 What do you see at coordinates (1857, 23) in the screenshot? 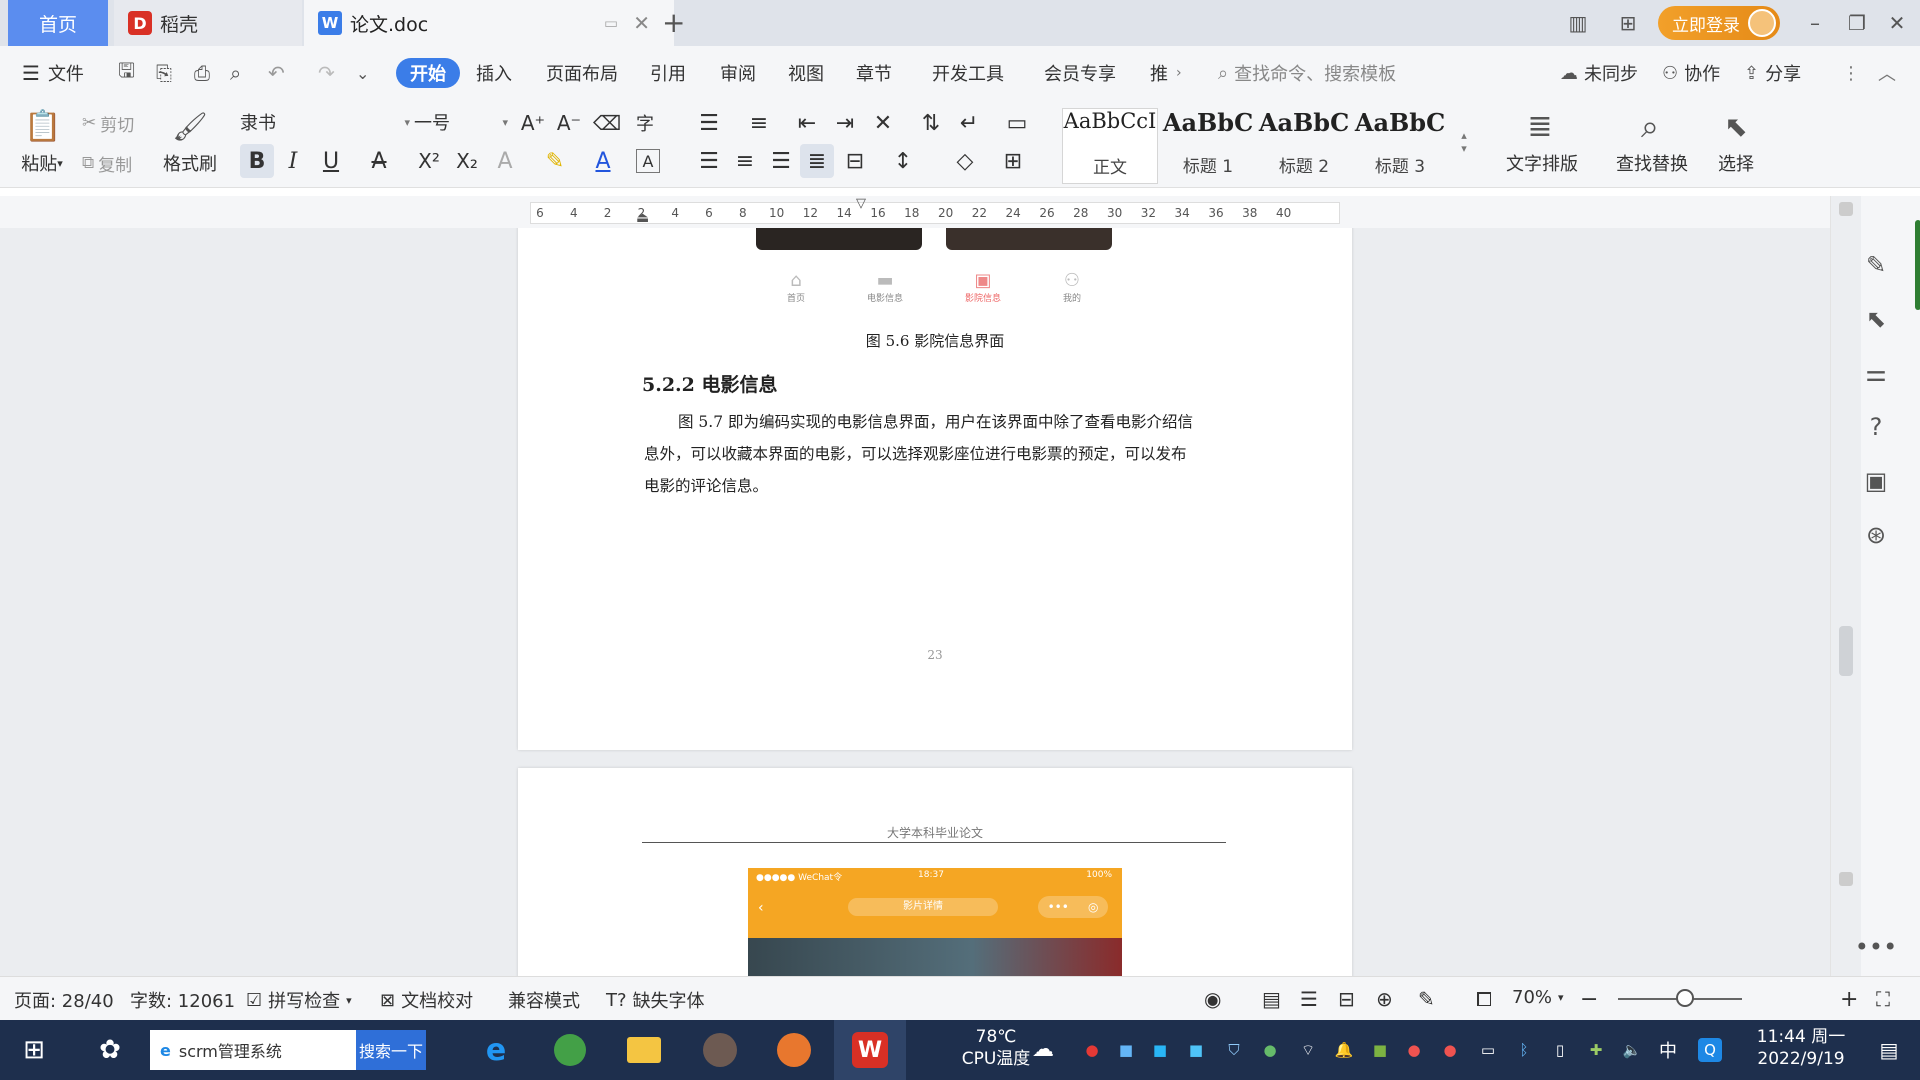
I see `restore-icon: ❐` at bounding box center [1857, 23].